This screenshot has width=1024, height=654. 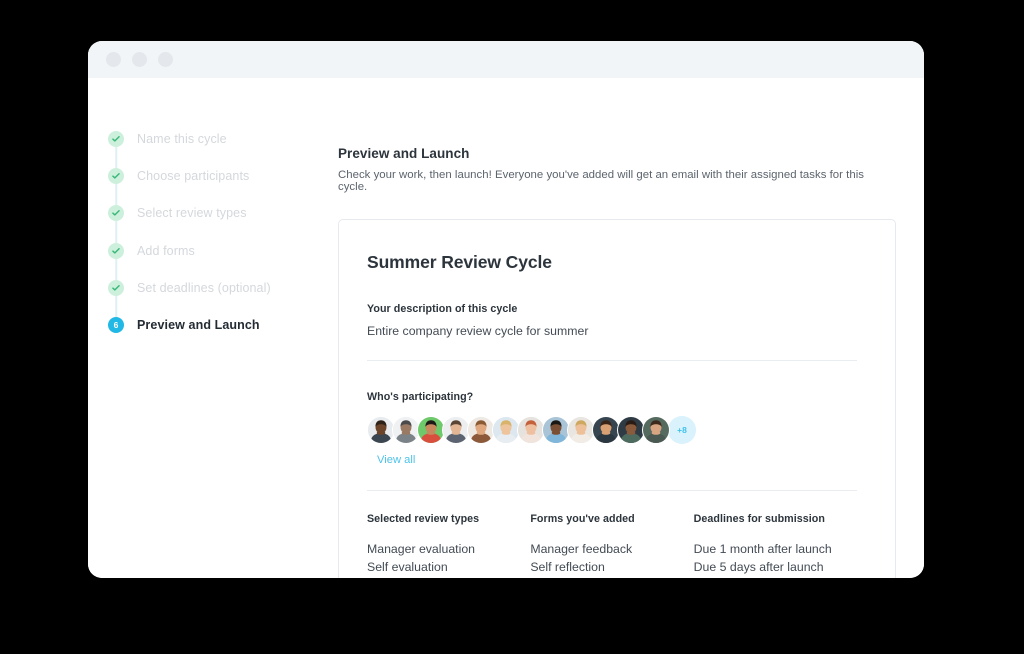 What do you see at coordinates (448, 578) in the screenshot?
I see `list-item: Peer evaluation` at bounding box center [448, 578].